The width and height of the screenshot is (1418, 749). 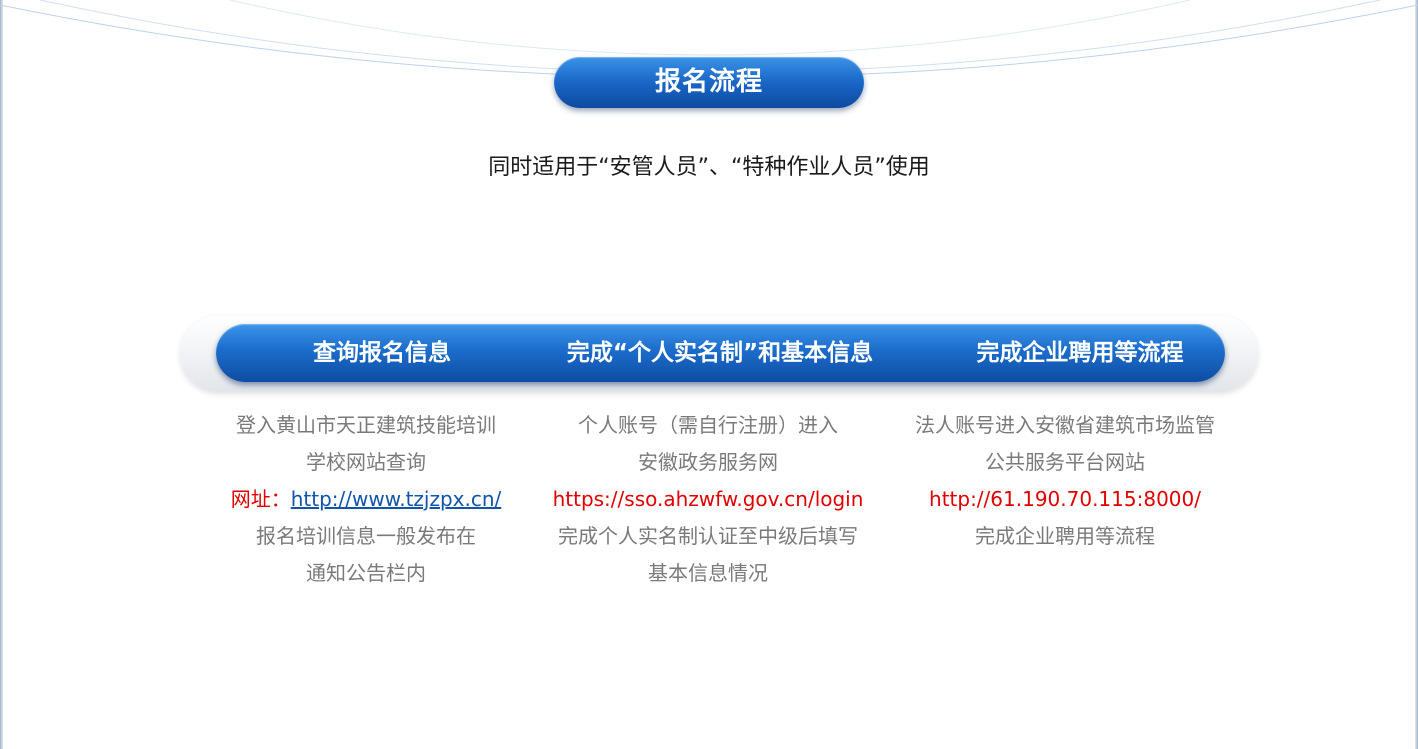 I want to click on step-title-query: 查询报名信息, so click(x=382, y=353).